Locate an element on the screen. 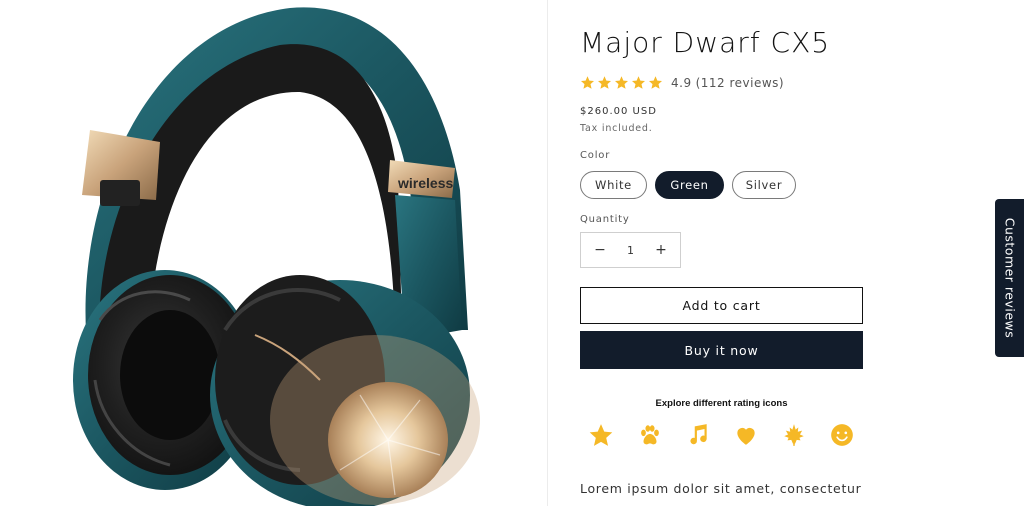 This screenshot has width=1024, height=506. product-title: Major Dwarf CX5 is located at coordinates (705, 42).